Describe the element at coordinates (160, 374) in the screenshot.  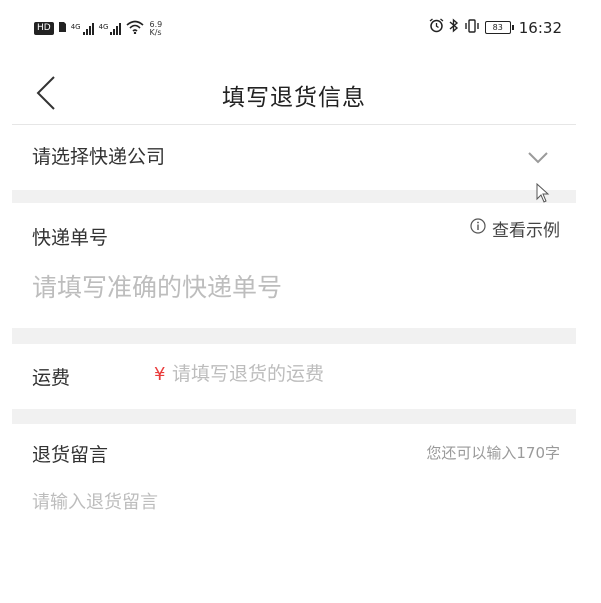
I see `currency-symbol: ¥` at that location.